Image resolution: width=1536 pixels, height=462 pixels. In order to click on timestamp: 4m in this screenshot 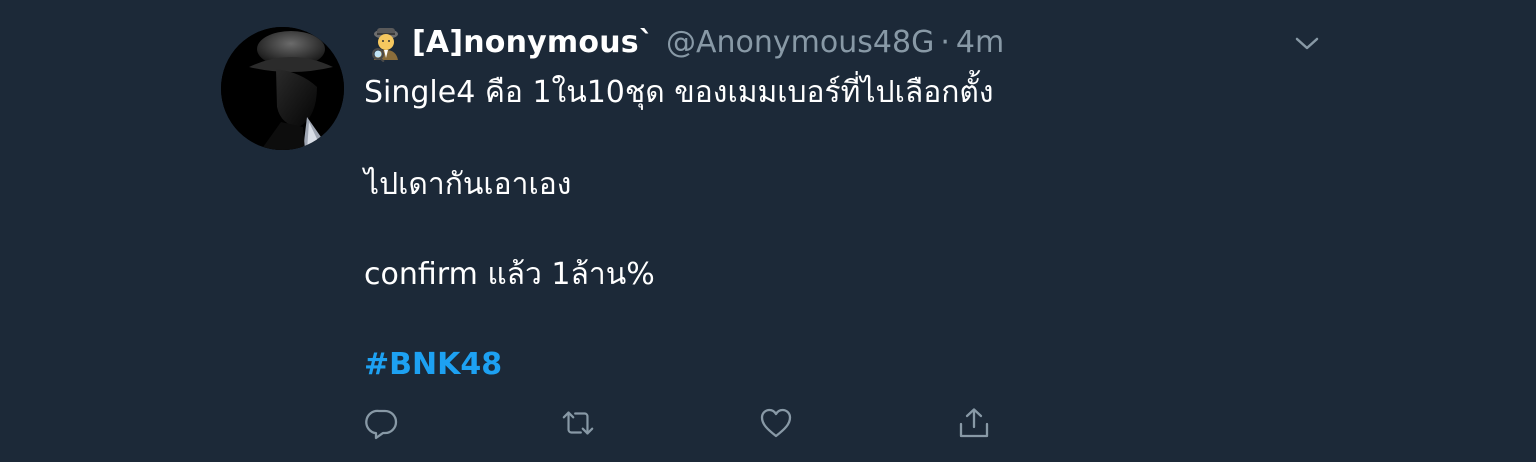, I will do `click(980, 42)`.